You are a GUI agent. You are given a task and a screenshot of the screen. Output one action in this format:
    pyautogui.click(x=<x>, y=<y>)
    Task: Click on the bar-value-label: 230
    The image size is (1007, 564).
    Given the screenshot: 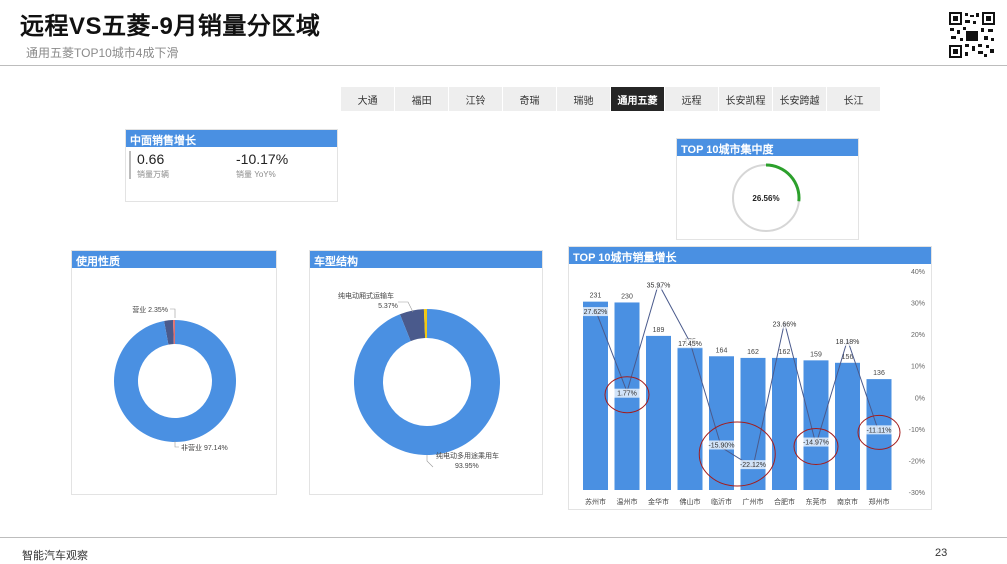 What is the action you would take?
    pyautogui.click(x=627, y=296)
    